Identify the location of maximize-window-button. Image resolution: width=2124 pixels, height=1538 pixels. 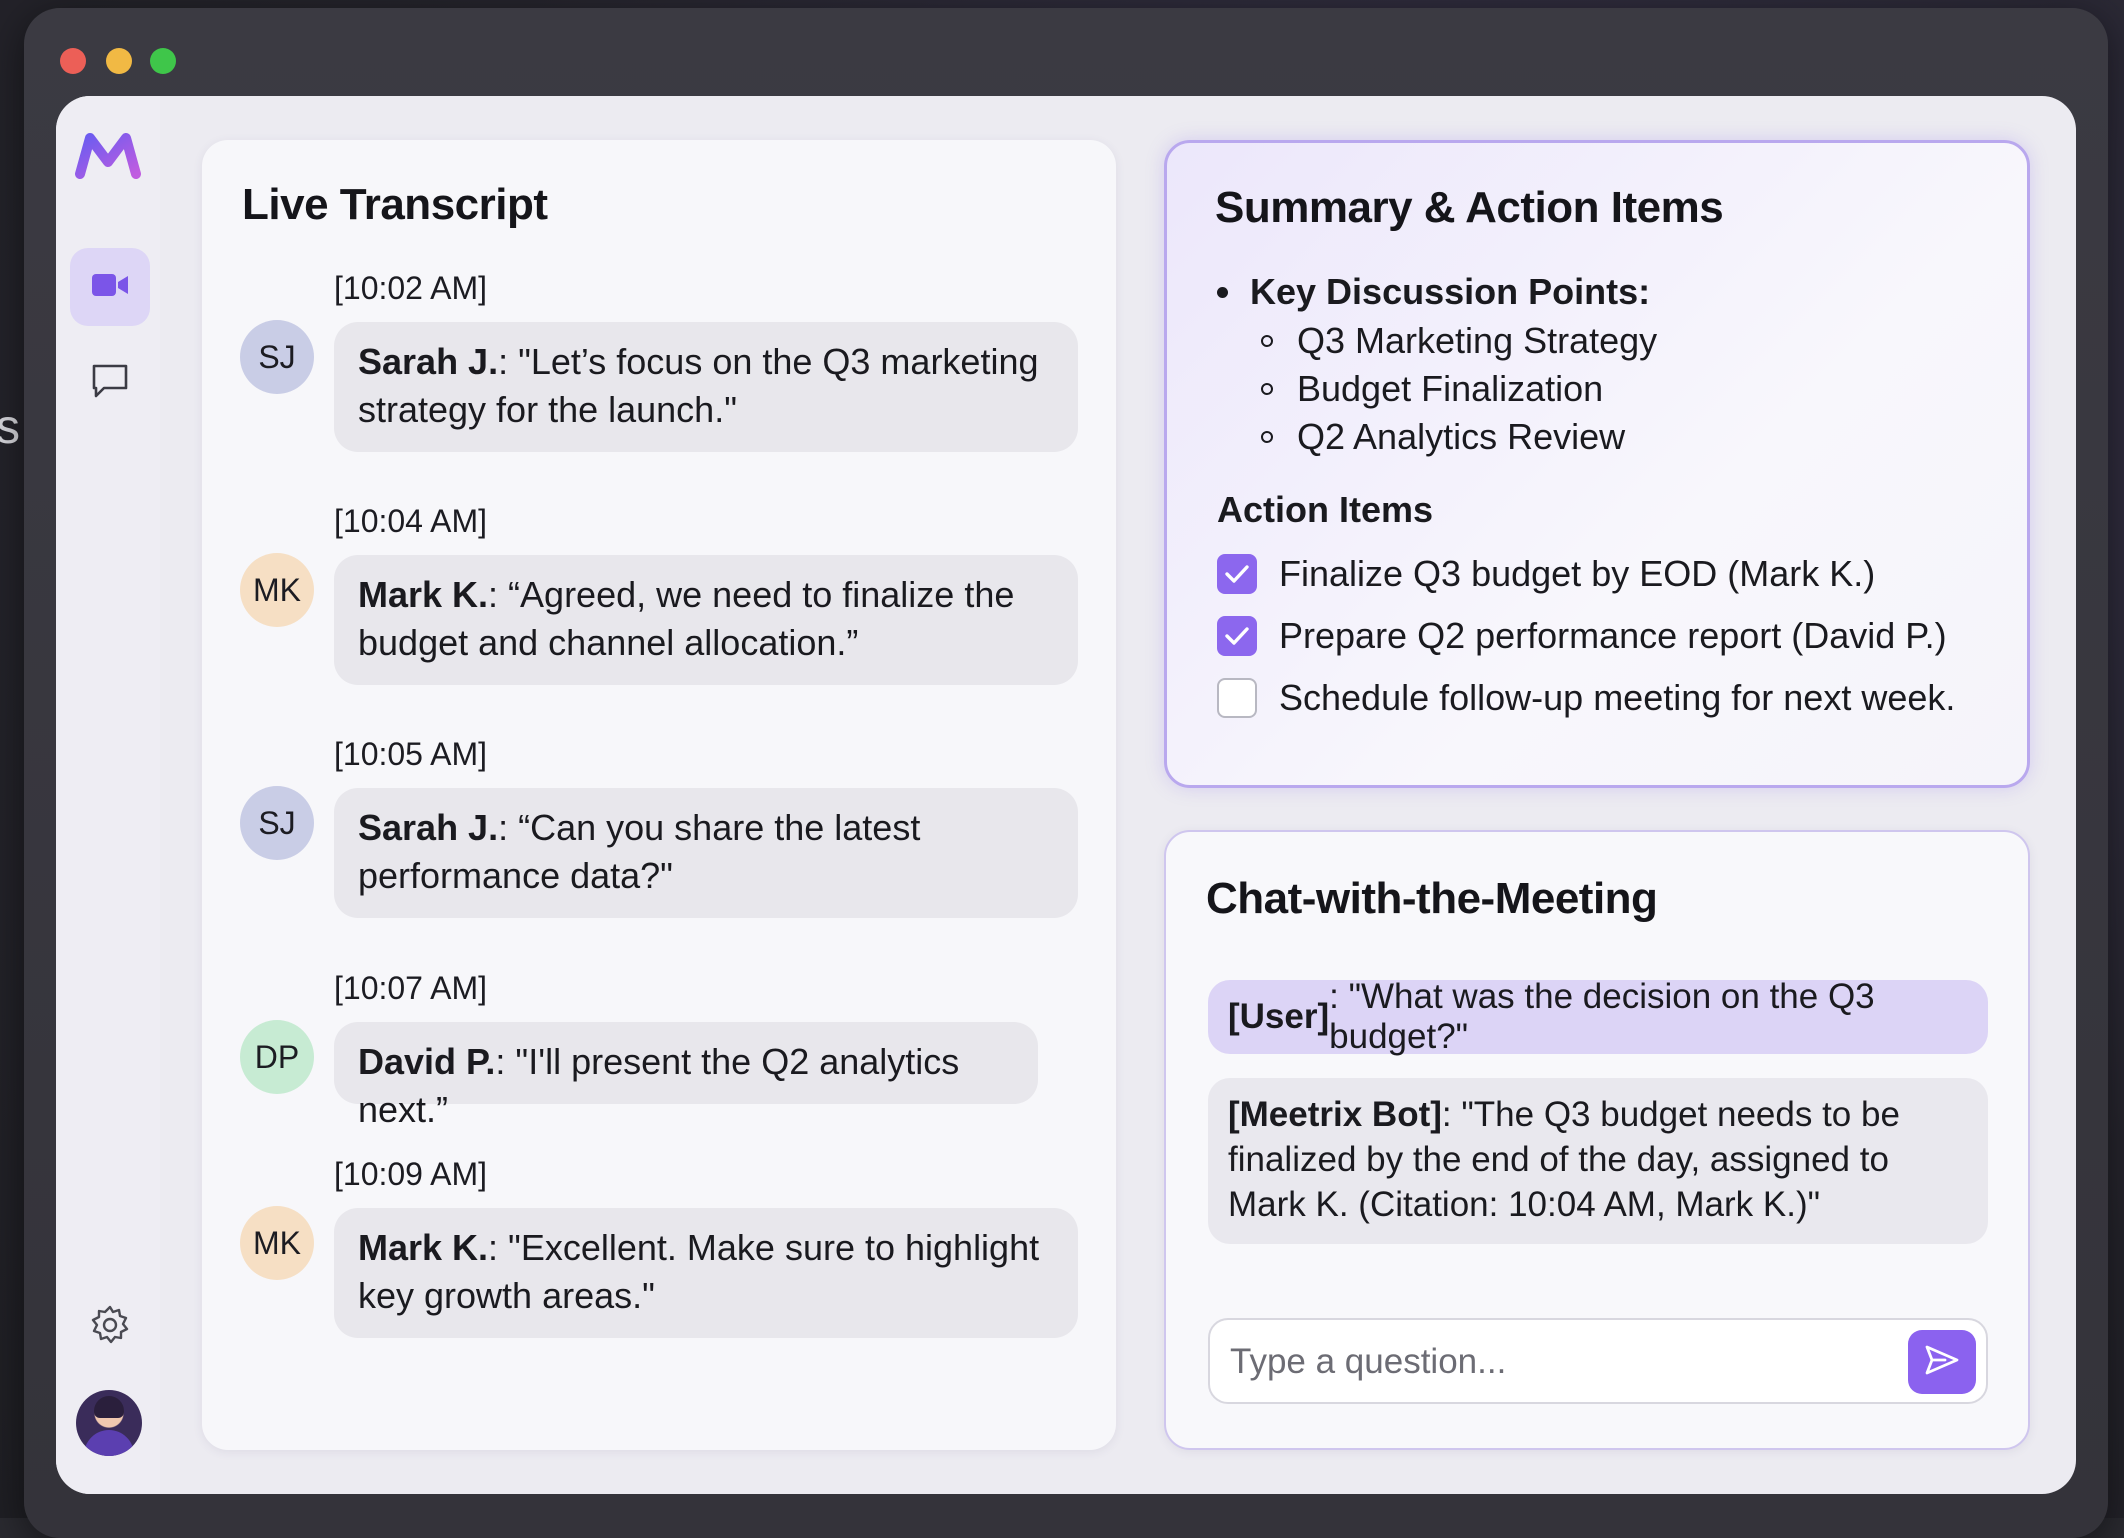
(163, 61).